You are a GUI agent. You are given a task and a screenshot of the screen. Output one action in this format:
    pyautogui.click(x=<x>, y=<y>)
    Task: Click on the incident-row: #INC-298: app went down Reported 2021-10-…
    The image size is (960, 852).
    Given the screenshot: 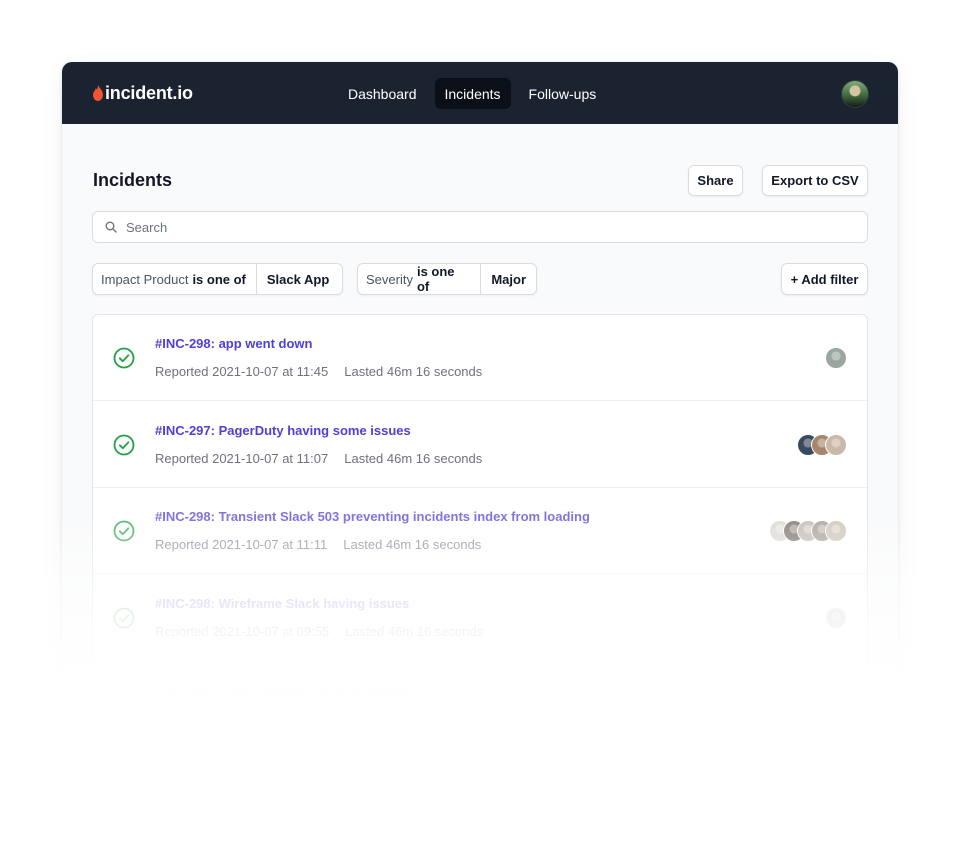 What is the action you would take?
    pyautogui.click(x=480, y=358)
    